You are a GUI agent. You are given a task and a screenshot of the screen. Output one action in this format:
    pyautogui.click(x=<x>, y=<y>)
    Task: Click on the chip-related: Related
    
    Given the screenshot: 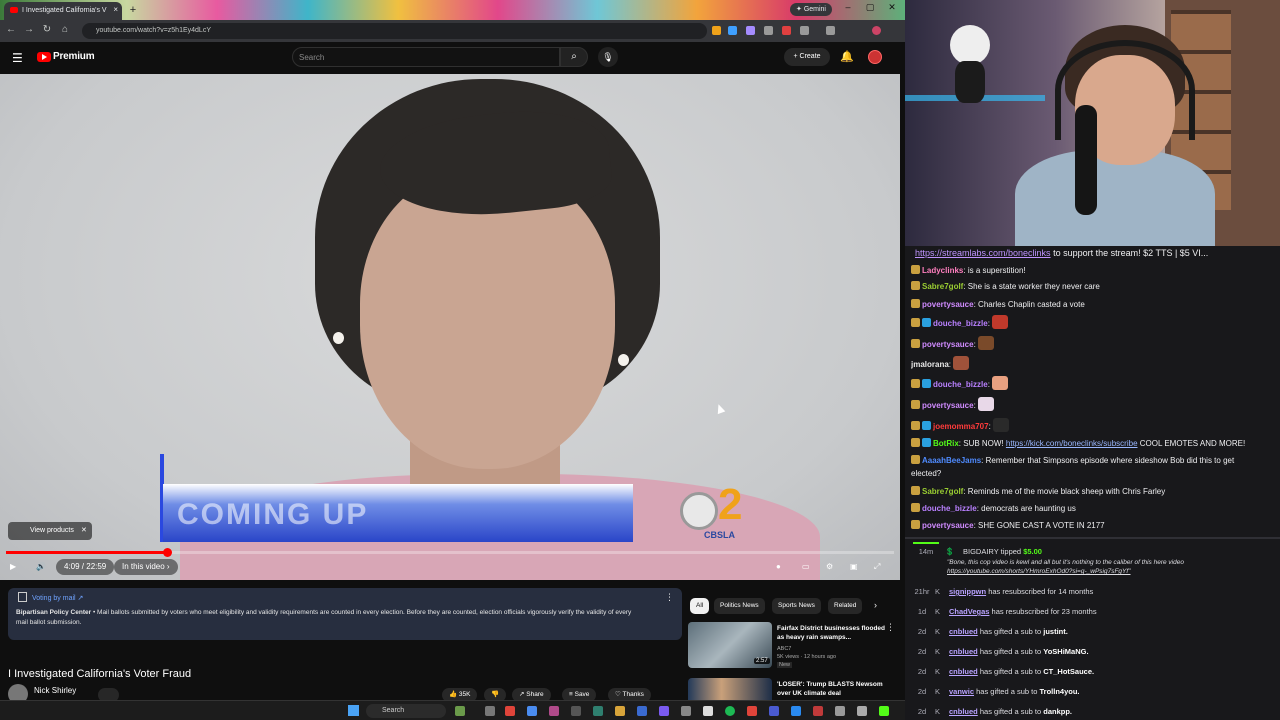 What is the action you would take?
    pyautogui.click(x=845, y=606)
    